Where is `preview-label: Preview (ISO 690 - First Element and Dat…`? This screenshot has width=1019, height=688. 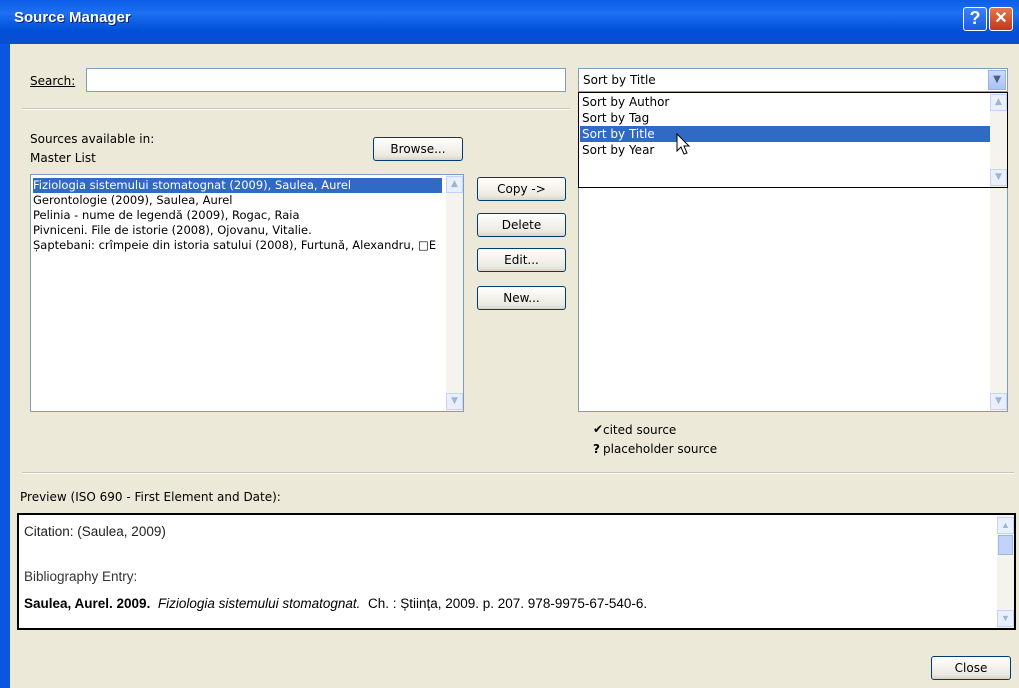
preview-label: Preview (ISO 690 - First Element and Dat… is located at coordinates (150, 497).